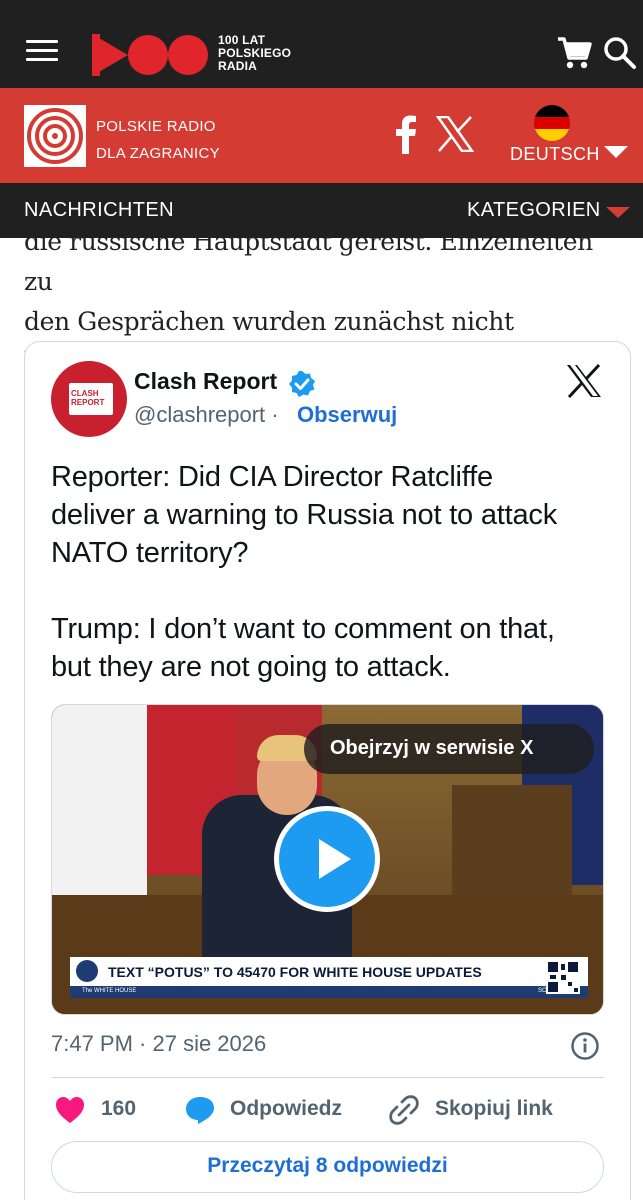  What do you see at coordinates (335, 859) in the screenshot?
I see `play-icon` at bounding box center [335, 859].